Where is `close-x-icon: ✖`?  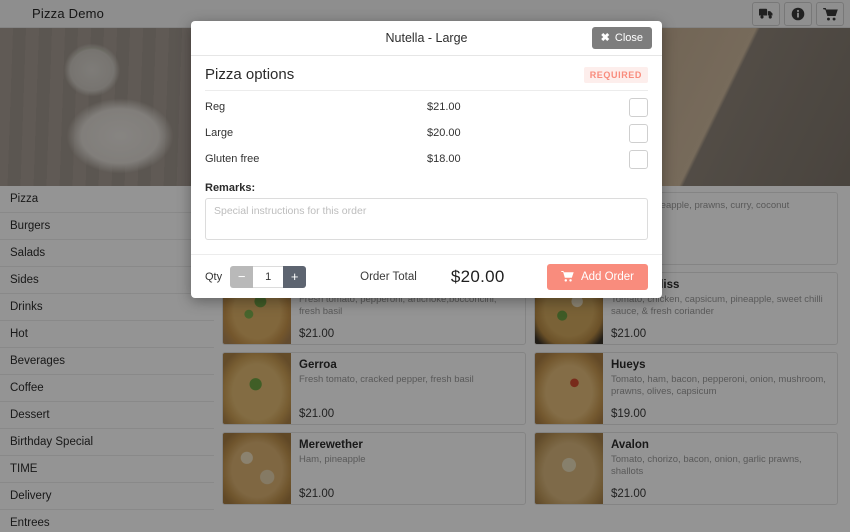 close-x-icon: ✖ is located at coordinates (605, 37).